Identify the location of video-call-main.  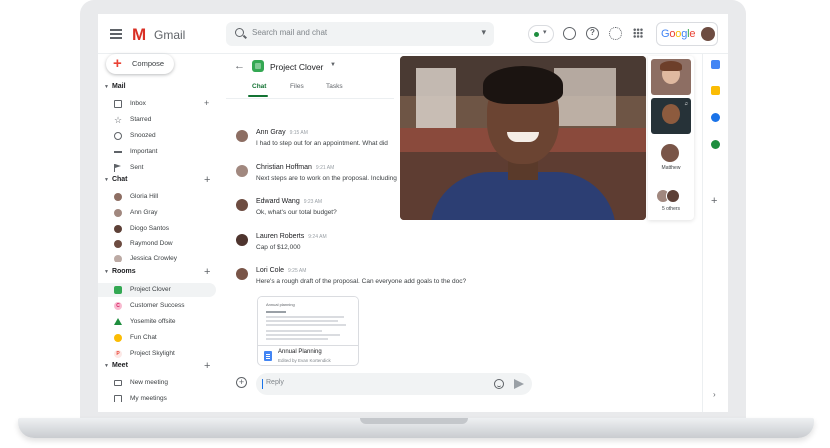
(523, 138).